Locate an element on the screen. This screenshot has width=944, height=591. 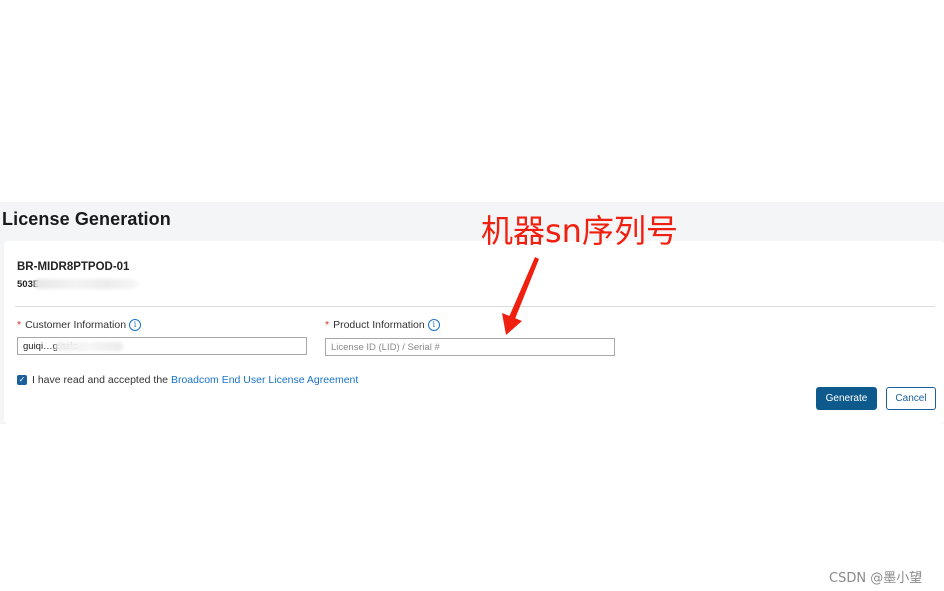
device-name: BR-MIDR8PTPOD-01 is located at coordinates (73, 267).